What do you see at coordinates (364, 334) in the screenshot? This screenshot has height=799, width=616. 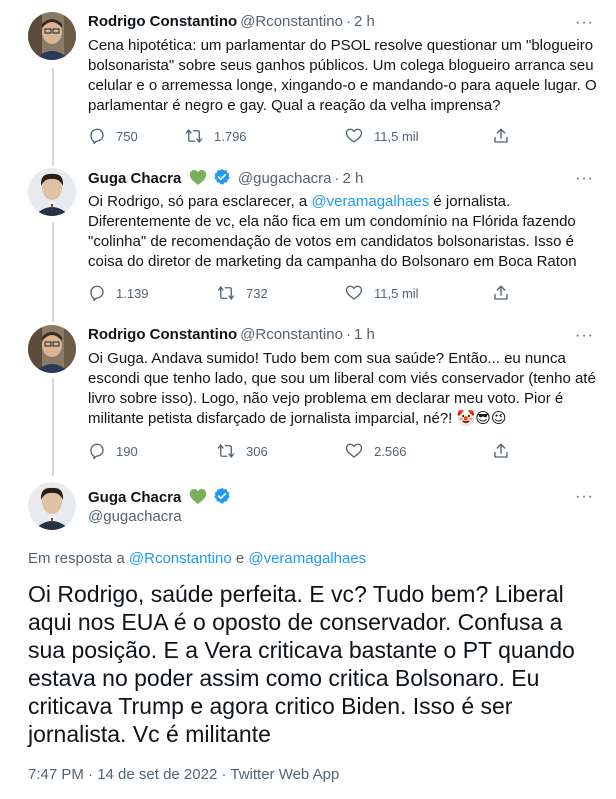 I see `timestamp: 1 h` at bounding box center [364, 334].